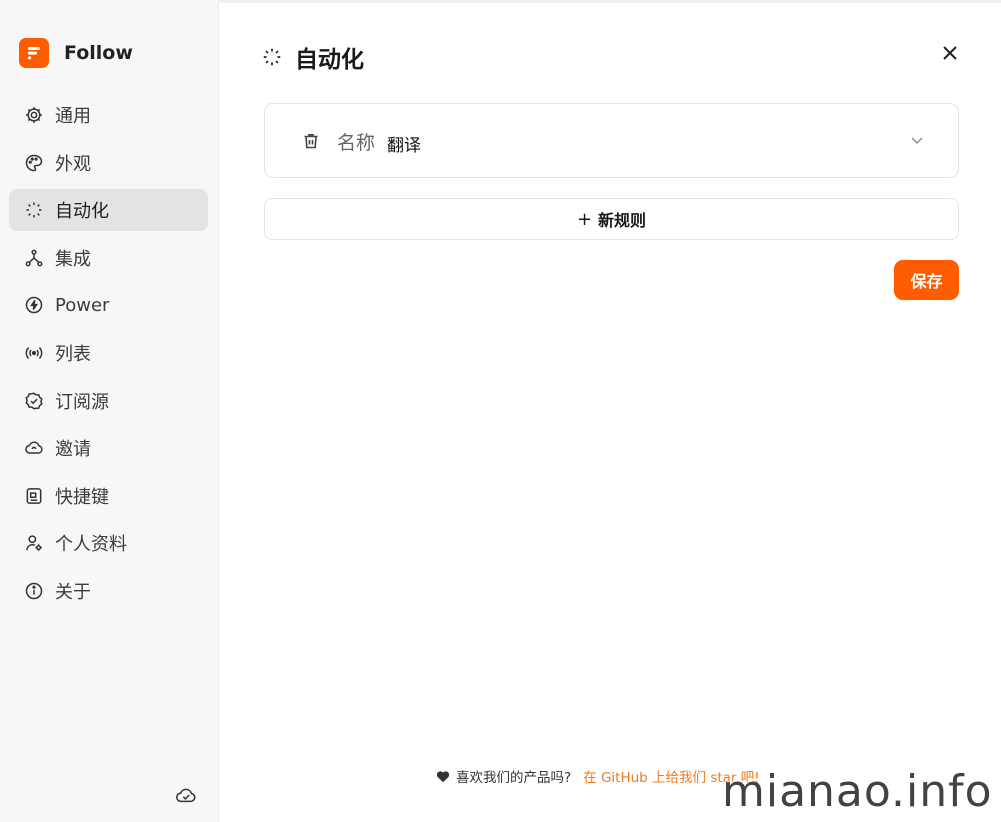 The height and width of the screenshot is (822, 1001). Describe the element at coordinates (108, 353) in the screenshot. I see `sidebar-item-lists: 列表` at that location.